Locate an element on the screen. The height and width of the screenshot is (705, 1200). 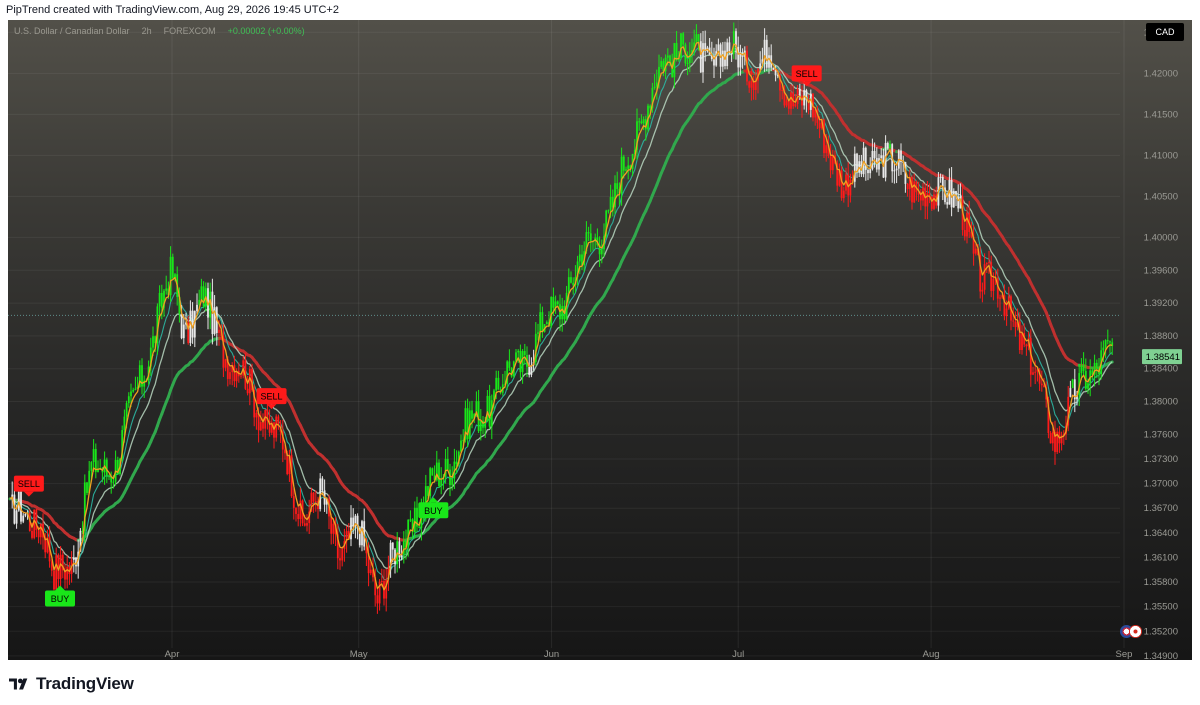
tradingview-logo-text: TradingView is located at coordinates (85, 683).